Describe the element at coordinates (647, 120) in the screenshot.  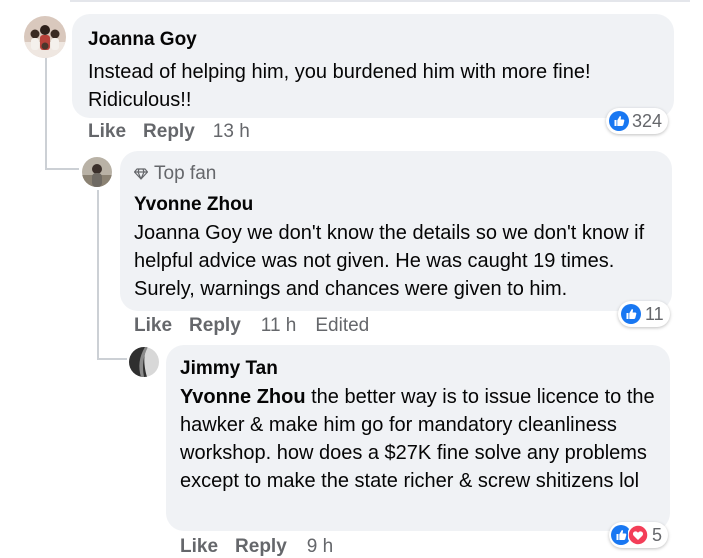
I see `reaction-count: 324` at that location.